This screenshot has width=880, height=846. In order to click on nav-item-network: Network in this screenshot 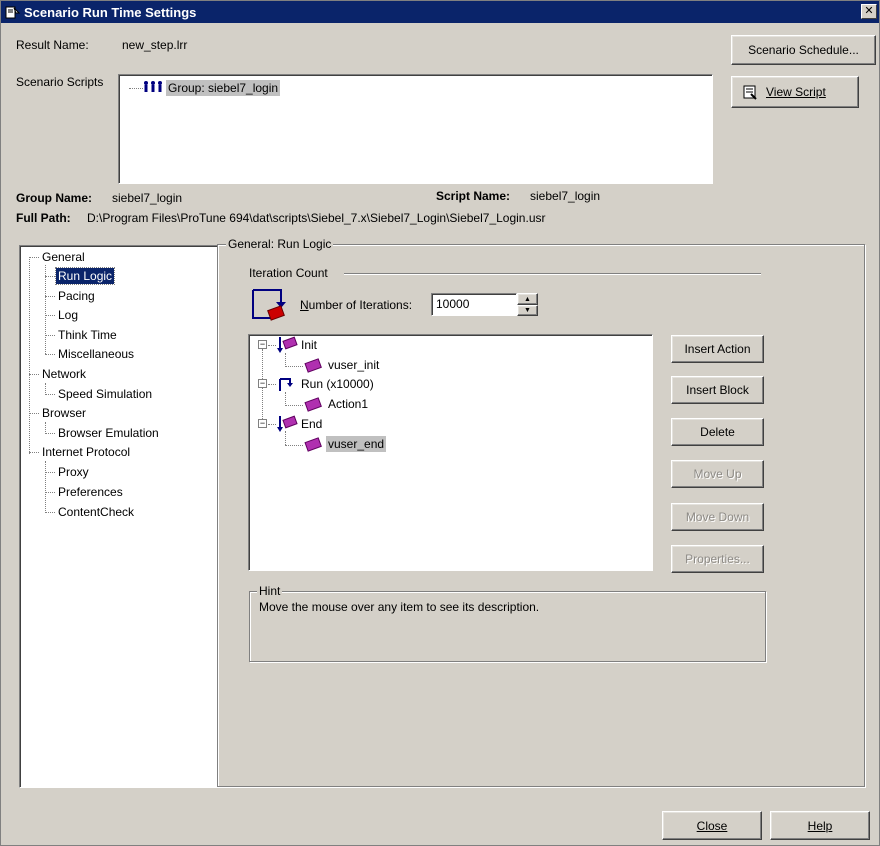, I will do `click(64, 374)`.